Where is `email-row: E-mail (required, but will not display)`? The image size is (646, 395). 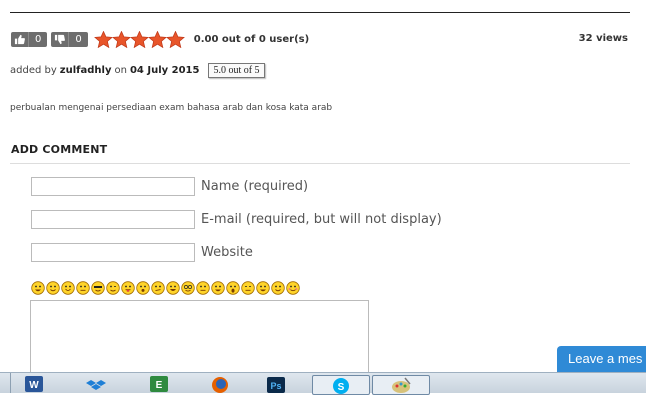
email-row: E-mail (required, but will not display) is located at coordinates (236, 219).